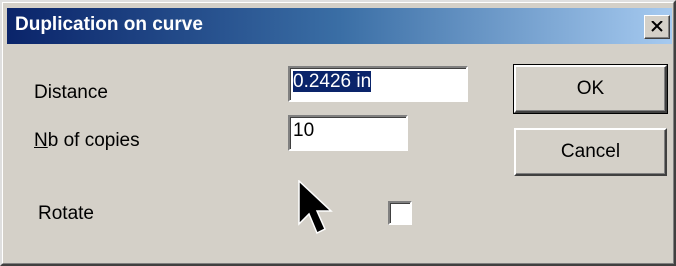 This screenshot has height=266, width=676. I want to click on distance-value: 0.2426 in, so click(332, 81).